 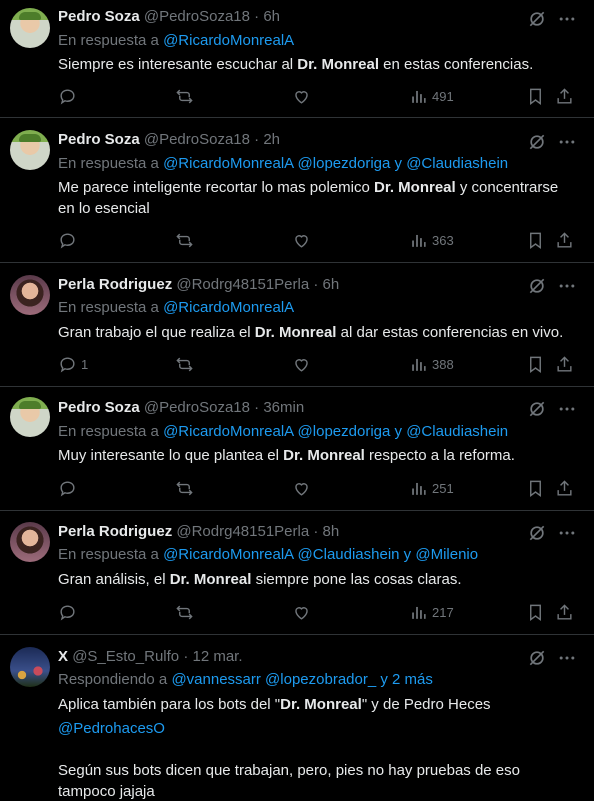 What do you see at coordinates (431, 364) in the screenshot?
I see `views-button: 388` at bounding box center [431, 364].